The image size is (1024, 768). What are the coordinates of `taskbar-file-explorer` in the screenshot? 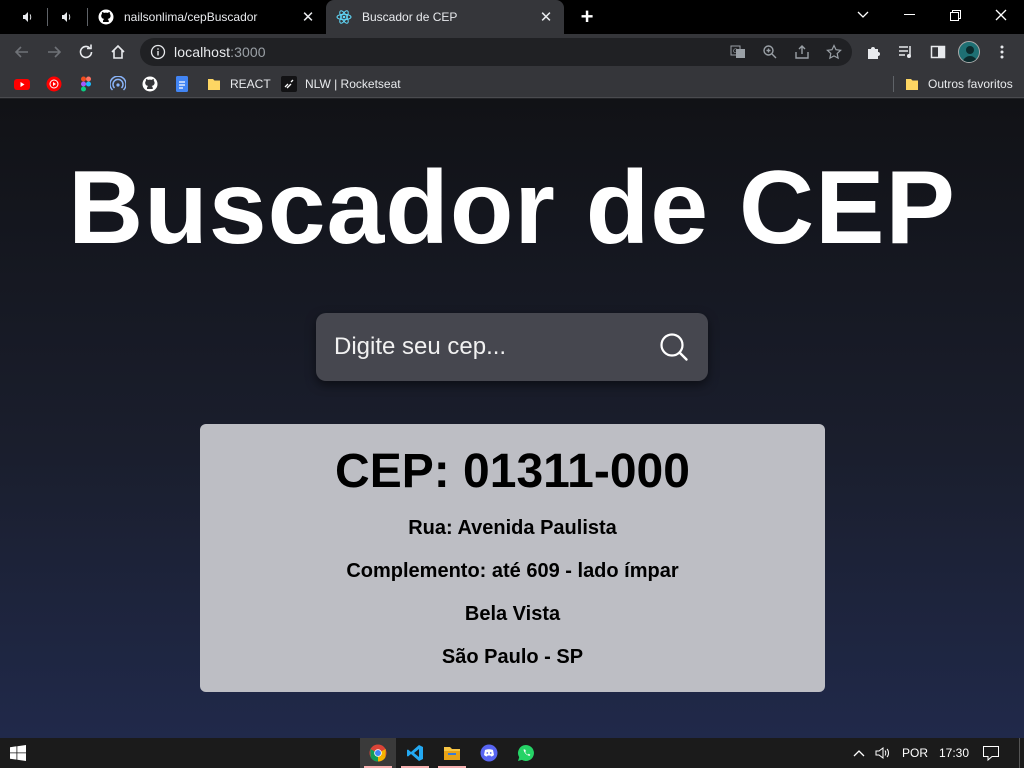 It's located at (452, 753).